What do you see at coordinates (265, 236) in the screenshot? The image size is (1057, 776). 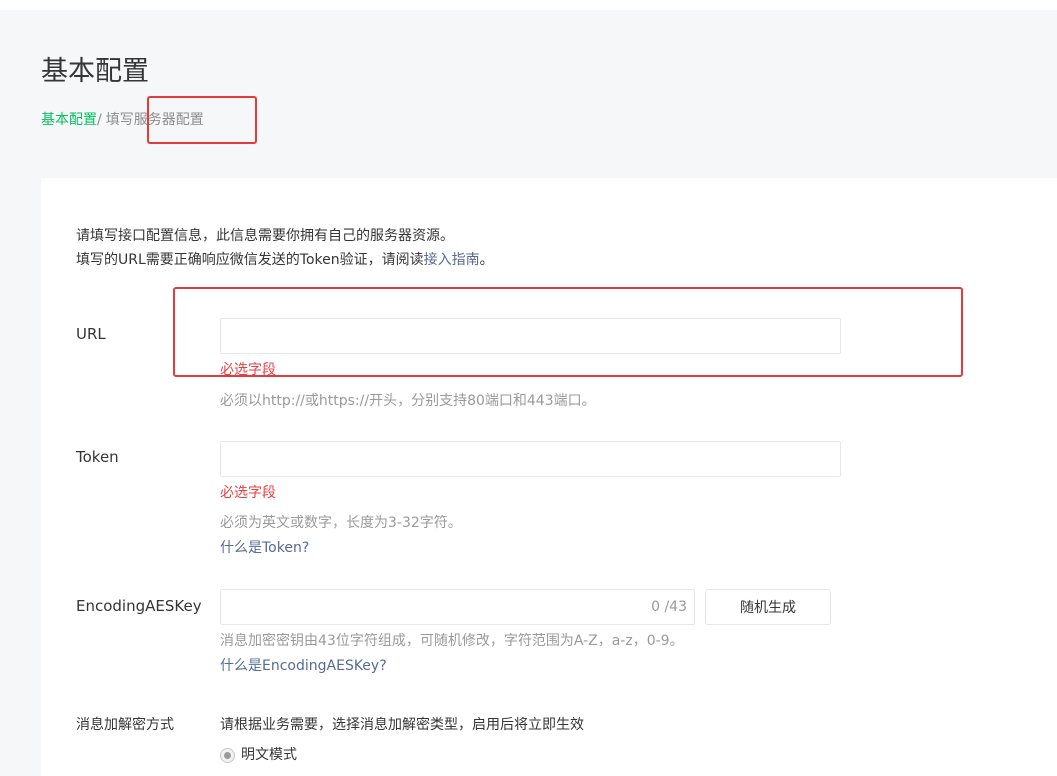 I see `intro-line-1: 请填写接口配置信息，此信息需要你拥有自己的服务器资源。` at bounding box center [265, 236].